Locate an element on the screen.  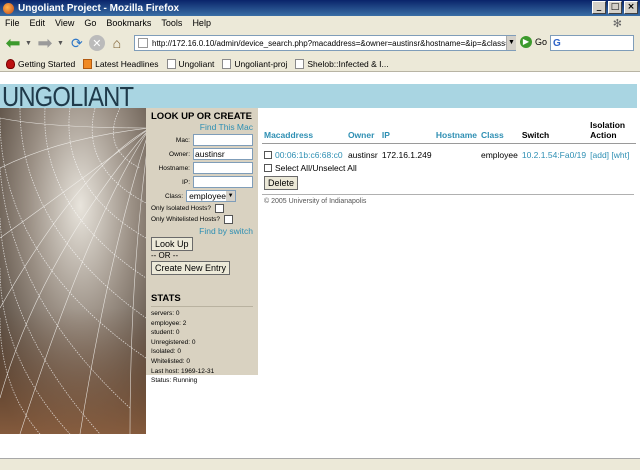
only-whitelisted-checkbox is located at coordinates (228, 219).